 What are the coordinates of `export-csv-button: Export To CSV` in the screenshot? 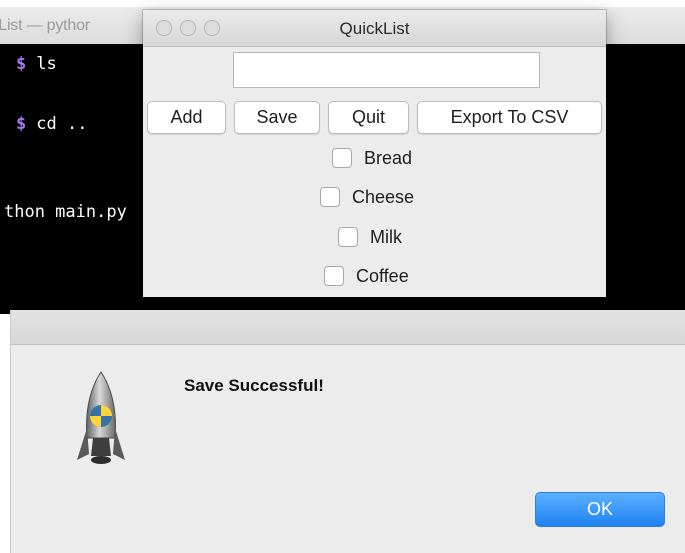 It's located at (509, 117).